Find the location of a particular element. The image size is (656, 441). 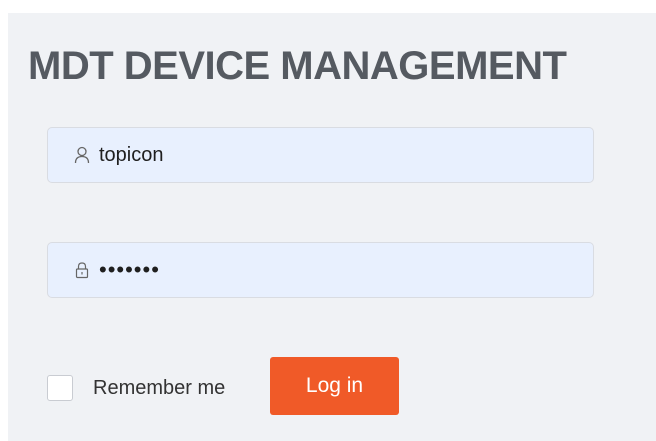

remember-me-label: Remember me is located at coordinates (159, 388).